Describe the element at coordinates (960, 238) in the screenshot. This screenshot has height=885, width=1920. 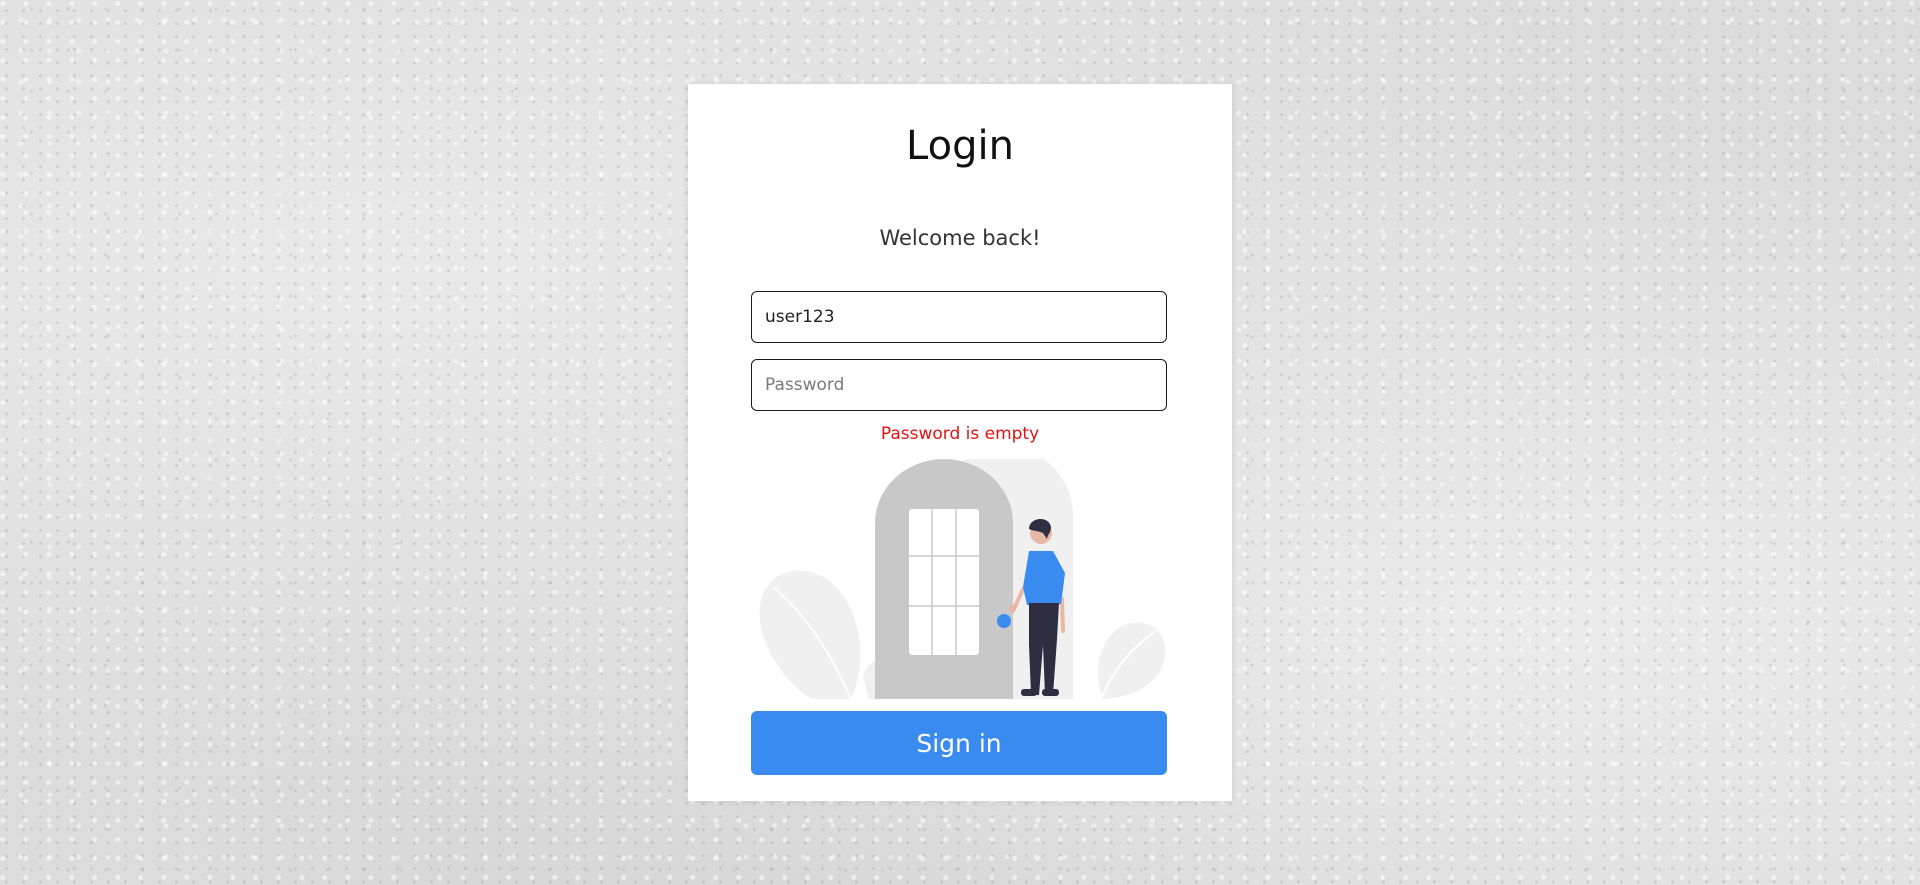
I see `welcome-message: Welcome back!` at that location.